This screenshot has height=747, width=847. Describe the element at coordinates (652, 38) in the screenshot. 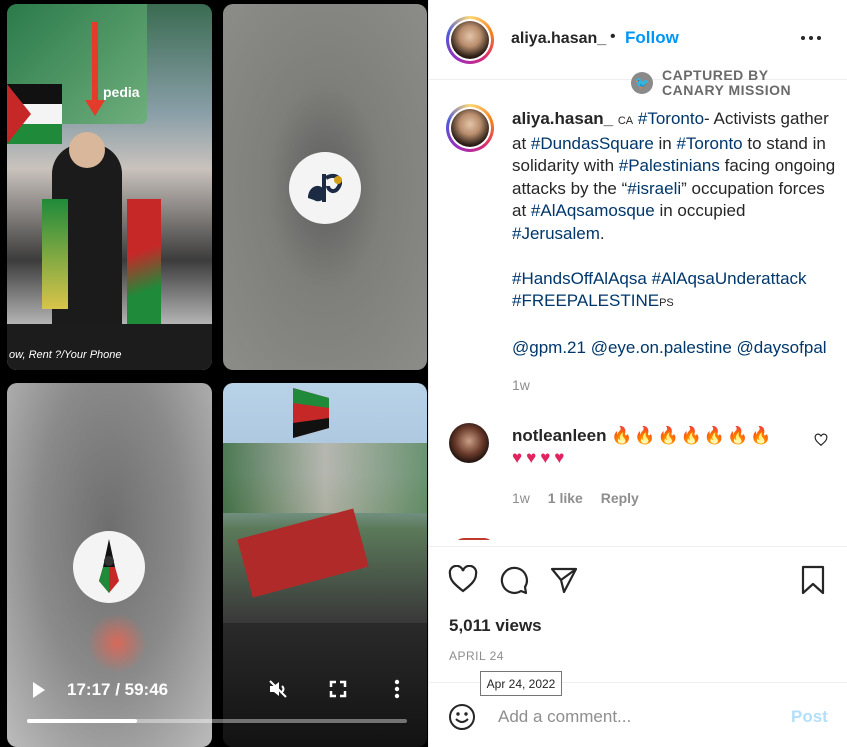

I see `follow-button: Follow` at that location.